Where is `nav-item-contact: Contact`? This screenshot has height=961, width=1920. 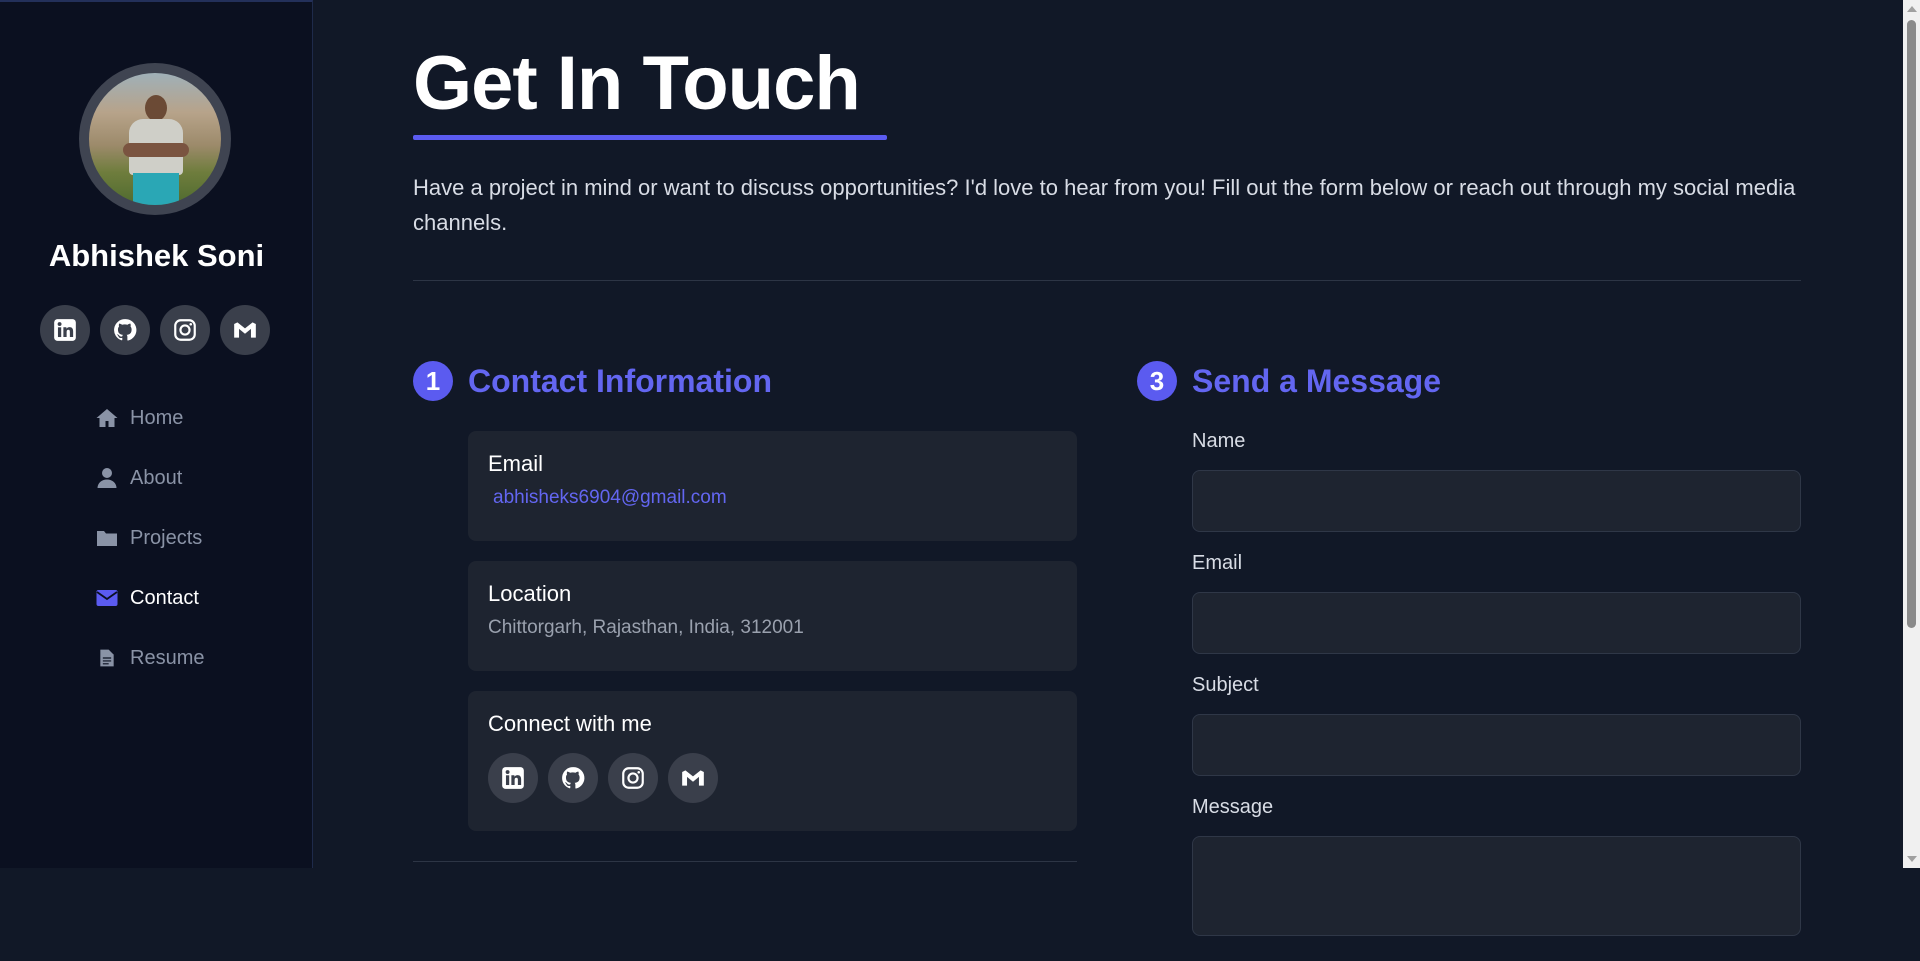
nav-item-contact: Contact is located at coordinates (149, 598).